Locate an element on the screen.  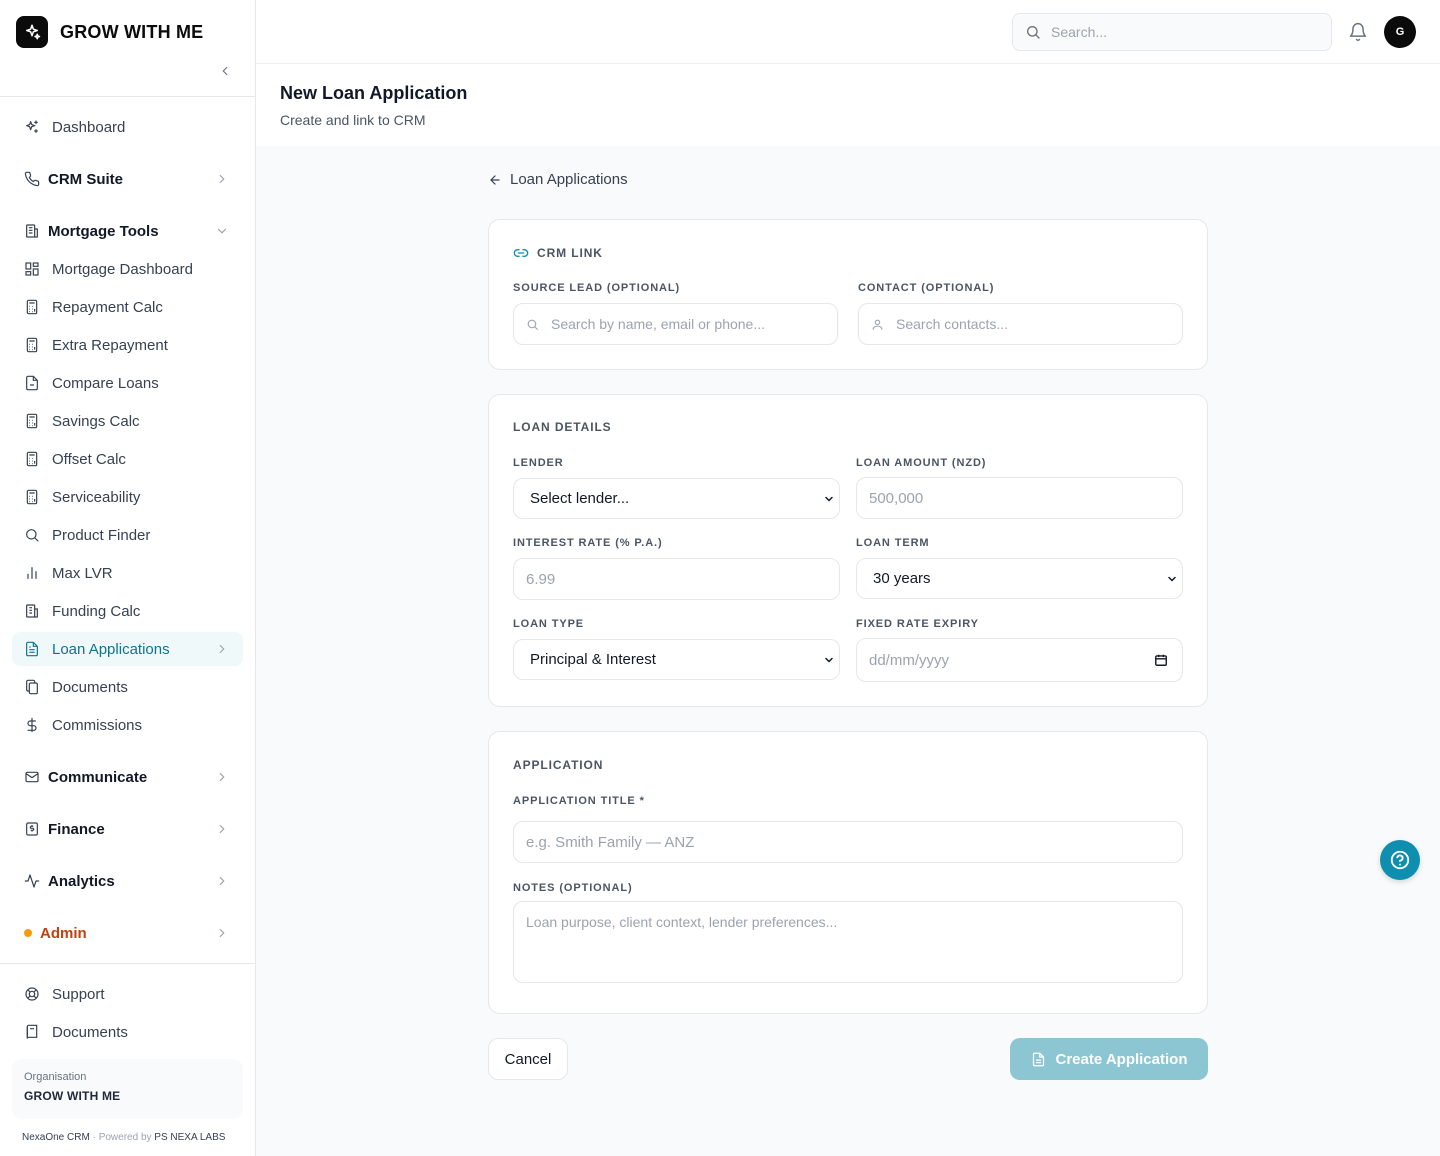
crm-link-title: CRM LINK is located at coordinates (558, 253).